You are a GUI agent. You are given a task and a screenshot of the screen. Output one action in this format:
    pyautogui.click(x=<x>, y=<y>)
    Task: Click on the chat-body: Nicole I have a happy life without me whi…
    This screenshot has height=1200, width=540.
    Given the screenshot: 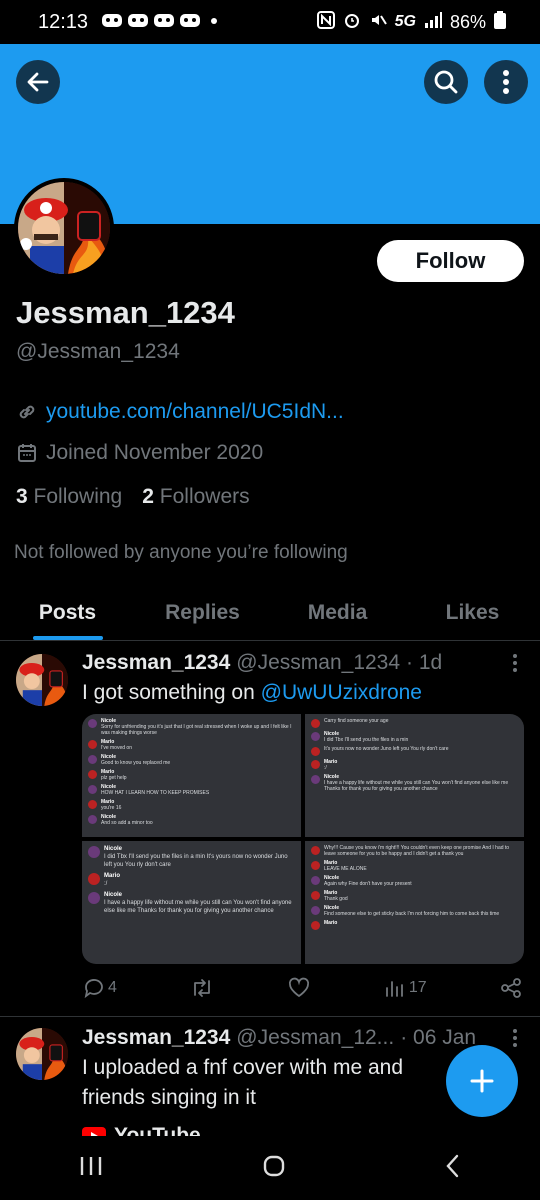 What is the action you would take?
    pyautogui.click(x=199, y=903)
    